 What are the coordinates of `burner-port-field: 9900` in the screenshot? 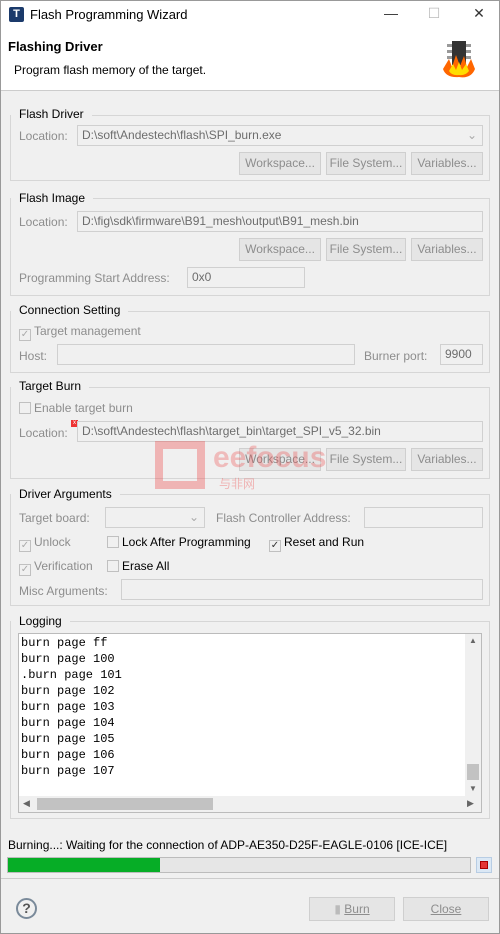 It's located at (461, 354).